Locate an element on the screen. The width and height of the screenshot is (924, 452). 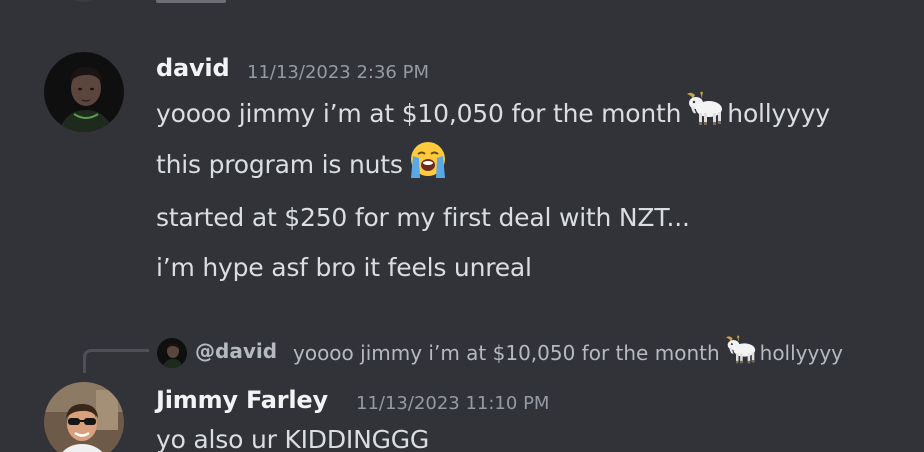
avatar-jimmy-farley is located at coordinates (84, 417).